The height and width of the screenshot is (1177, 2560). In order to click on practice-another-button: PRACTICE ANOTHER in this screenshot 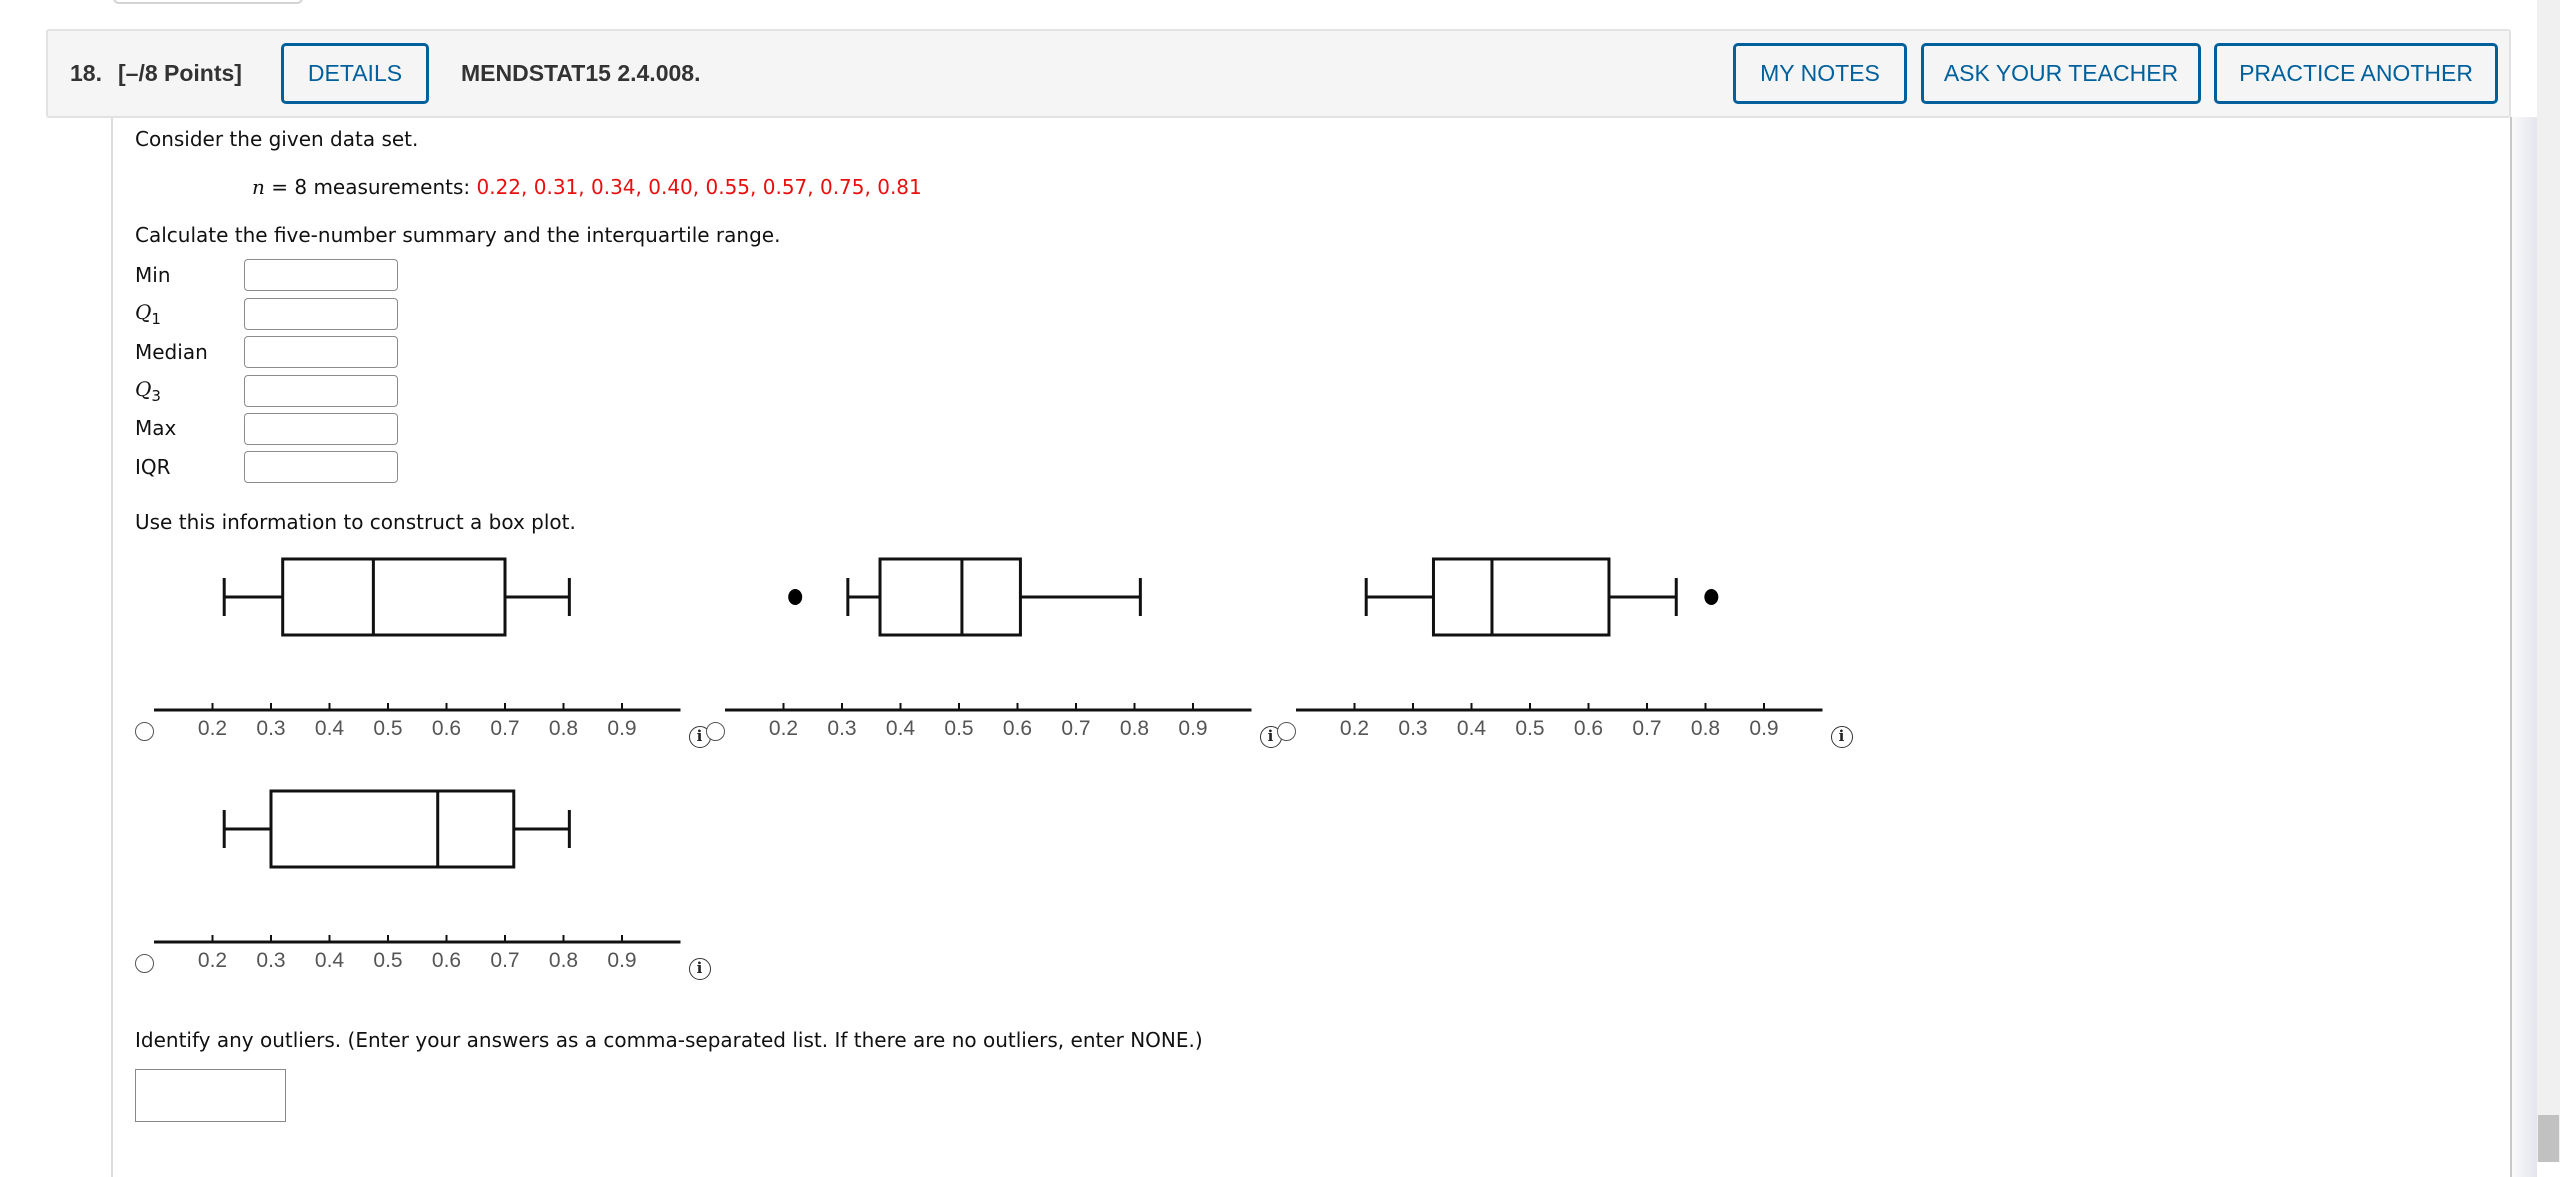, I will do `click(2356, 73)`.